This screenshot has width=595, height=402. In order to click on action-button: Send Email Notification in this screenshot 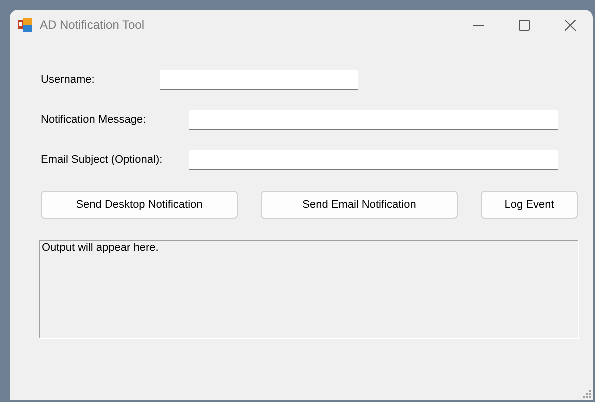, I will do `click(359, 205)`.